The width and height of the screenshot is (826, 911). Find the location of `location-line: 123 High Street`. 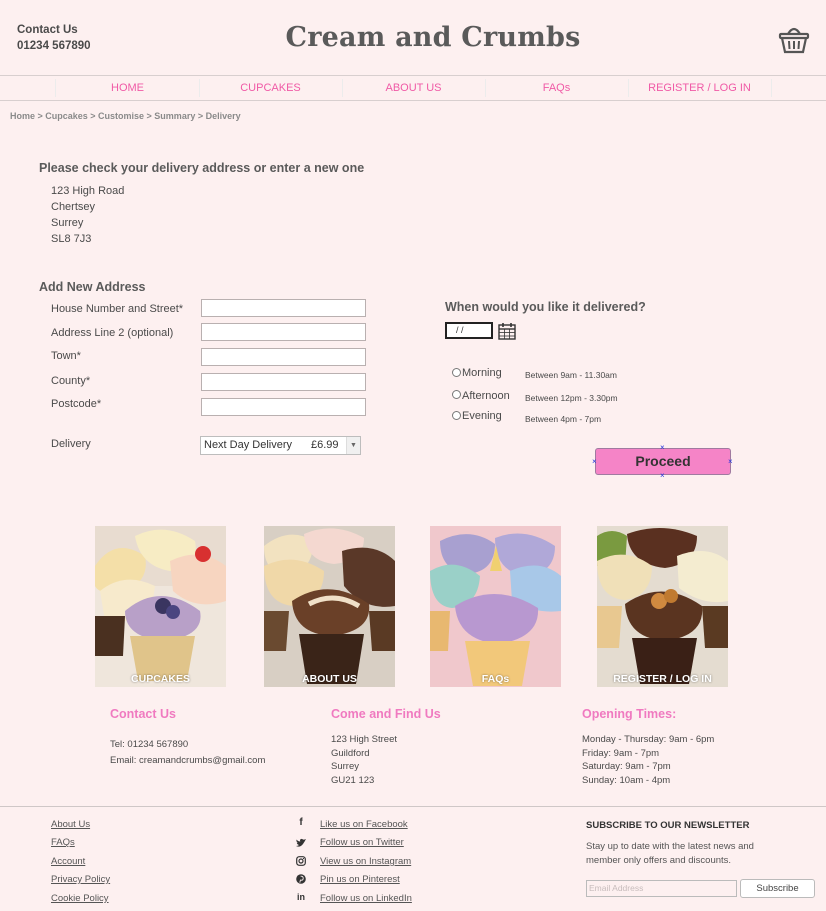

location-line: 123 High Street is located at coordinates (364, 739).